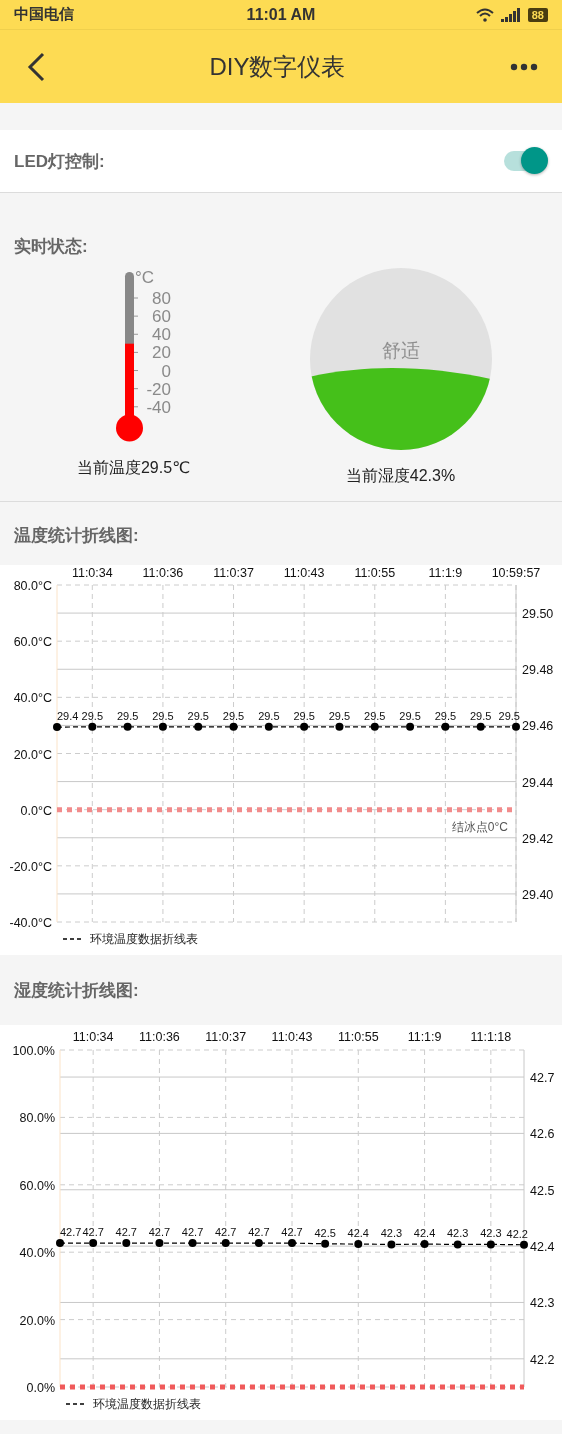  I want to click on data-label: 29.4, so click(68, 716).